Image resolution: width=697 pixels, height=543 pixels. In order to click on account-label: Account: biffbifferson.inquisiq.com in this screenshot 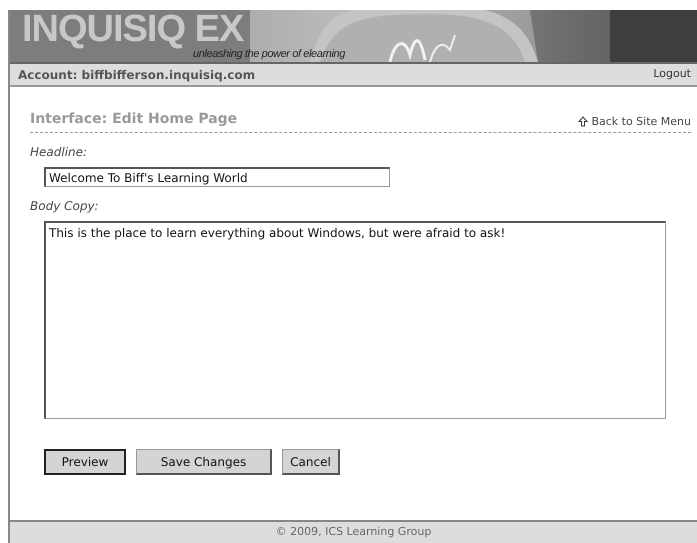, I will do `click(137, 75)`.